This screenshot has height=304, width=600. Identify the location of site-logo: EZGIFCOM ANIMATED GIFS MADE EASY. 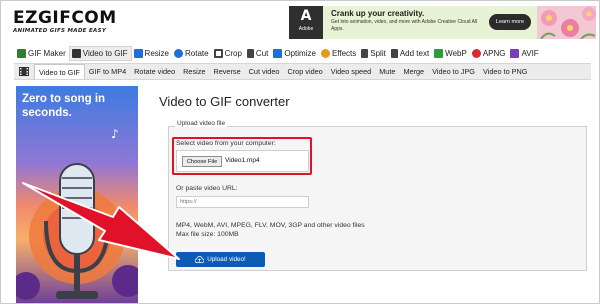
(65, 21).